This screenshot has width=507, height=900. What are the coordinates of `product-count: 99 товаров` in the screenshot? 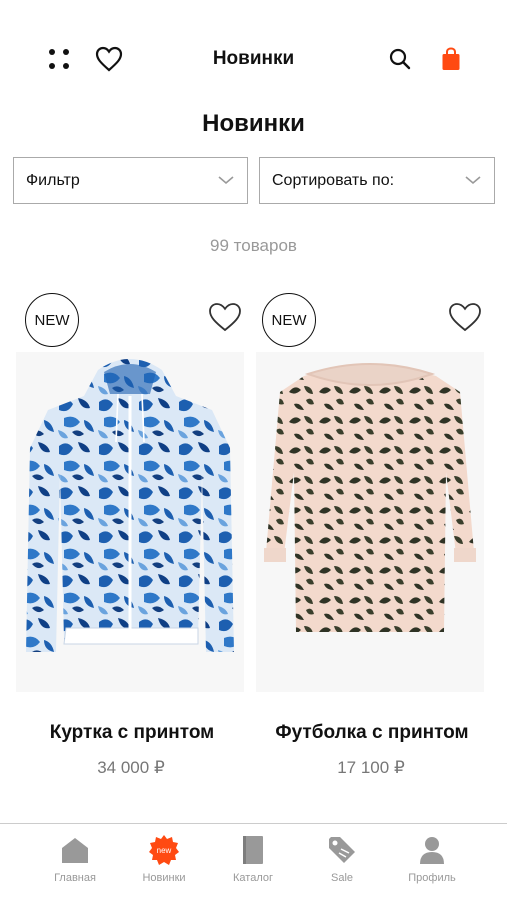 It's located at (253, 245).